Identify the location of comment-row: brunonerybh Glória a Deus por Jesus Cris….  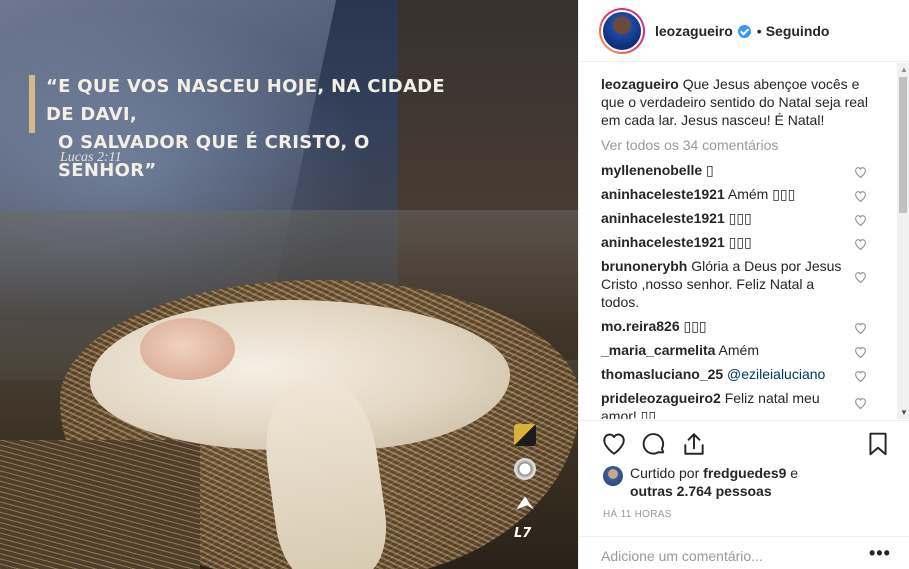
(748, 284).